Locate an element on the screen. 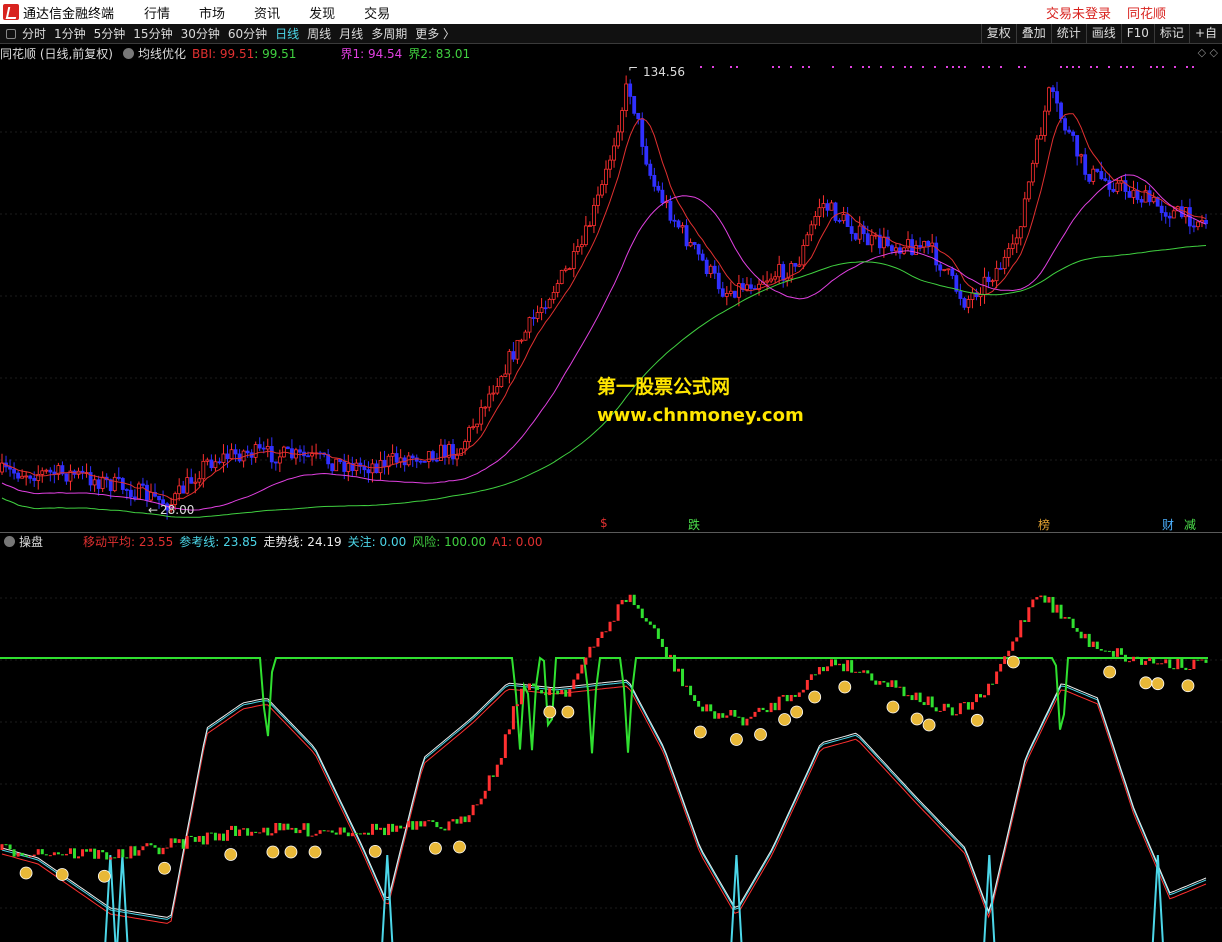 The height and width of the screenshot is (942, 1222). mark-button: 标记 is located at coordinates (1171, 33).